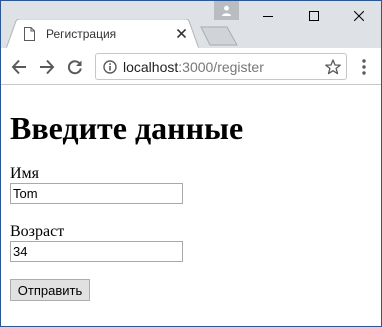  I want to click on minimize-button, so click(268, 16).